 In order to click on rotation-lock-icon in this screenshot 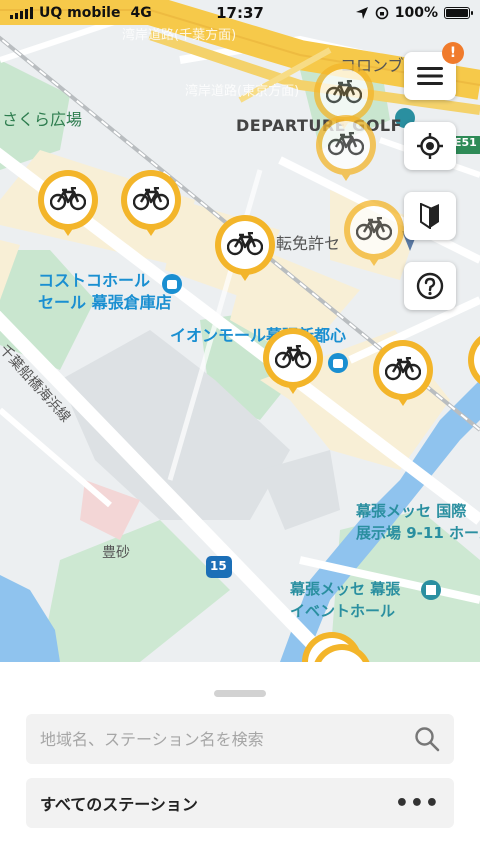, I will do `click(382, 13)`.